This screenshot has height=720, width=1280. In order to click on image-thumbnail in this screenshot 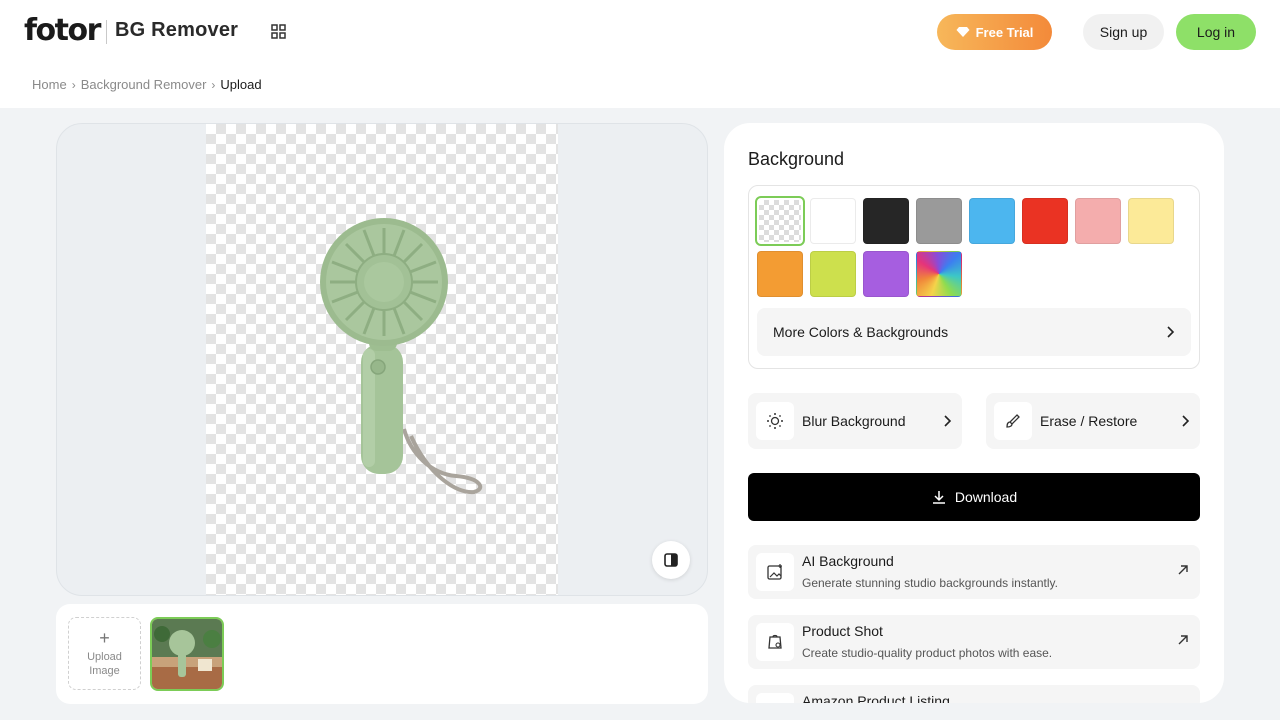, I will do `click(187, 654)`.